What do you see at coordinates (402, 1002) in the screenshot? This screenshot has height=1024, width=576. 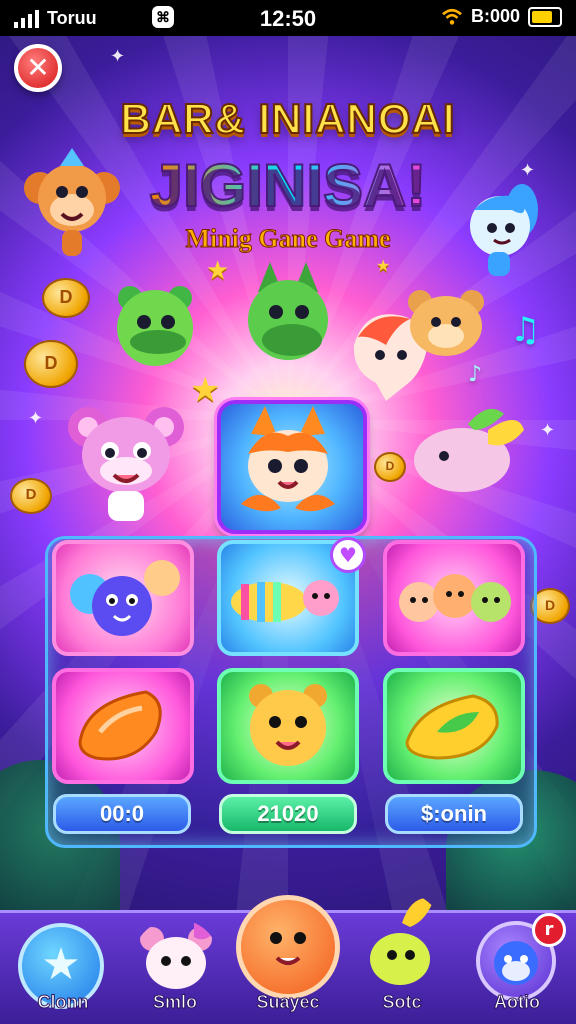 I see `nav-label: Sotc` at bounding box center [402, 1002].